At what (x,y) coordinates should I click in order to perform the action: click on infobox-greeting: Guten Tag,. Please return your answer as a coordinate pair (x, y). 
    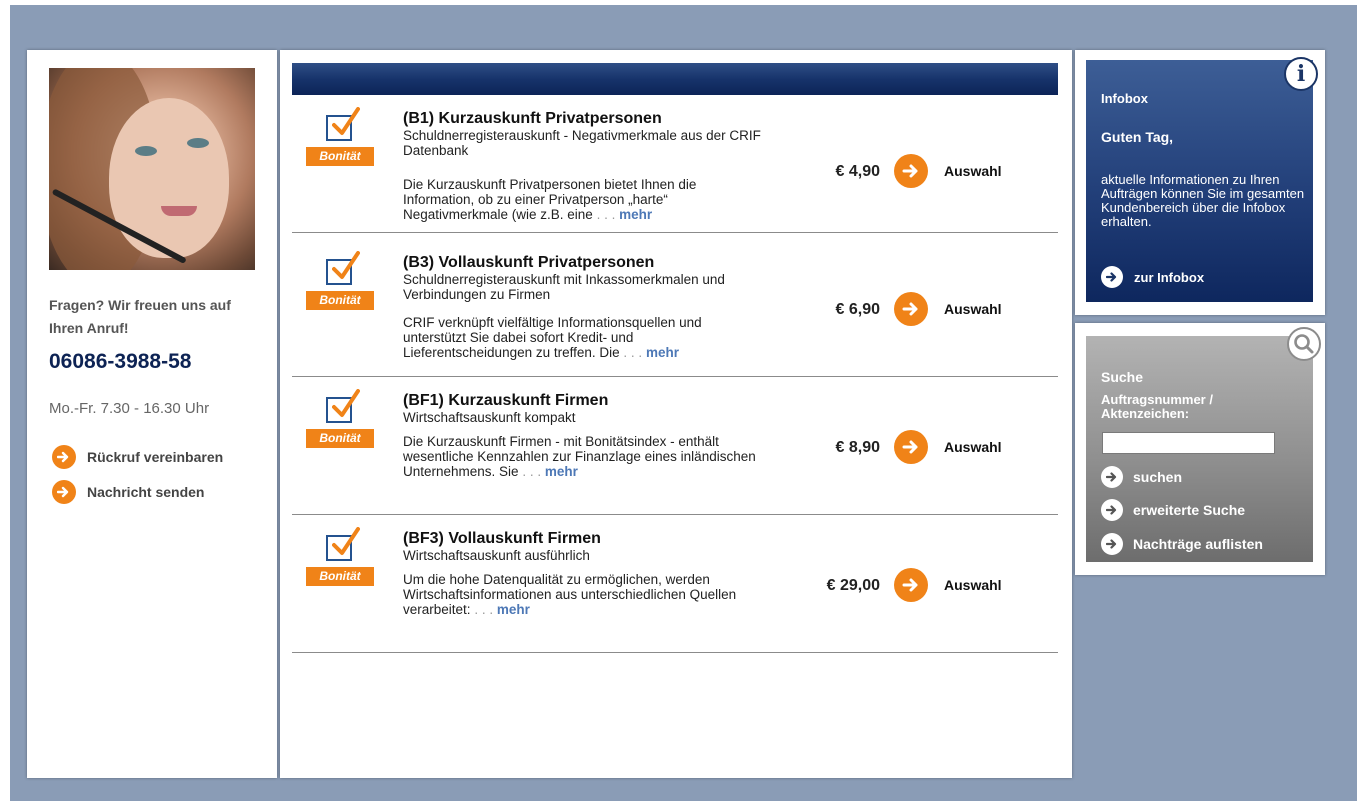
    Looking at the image, I should click on (1137, 137).